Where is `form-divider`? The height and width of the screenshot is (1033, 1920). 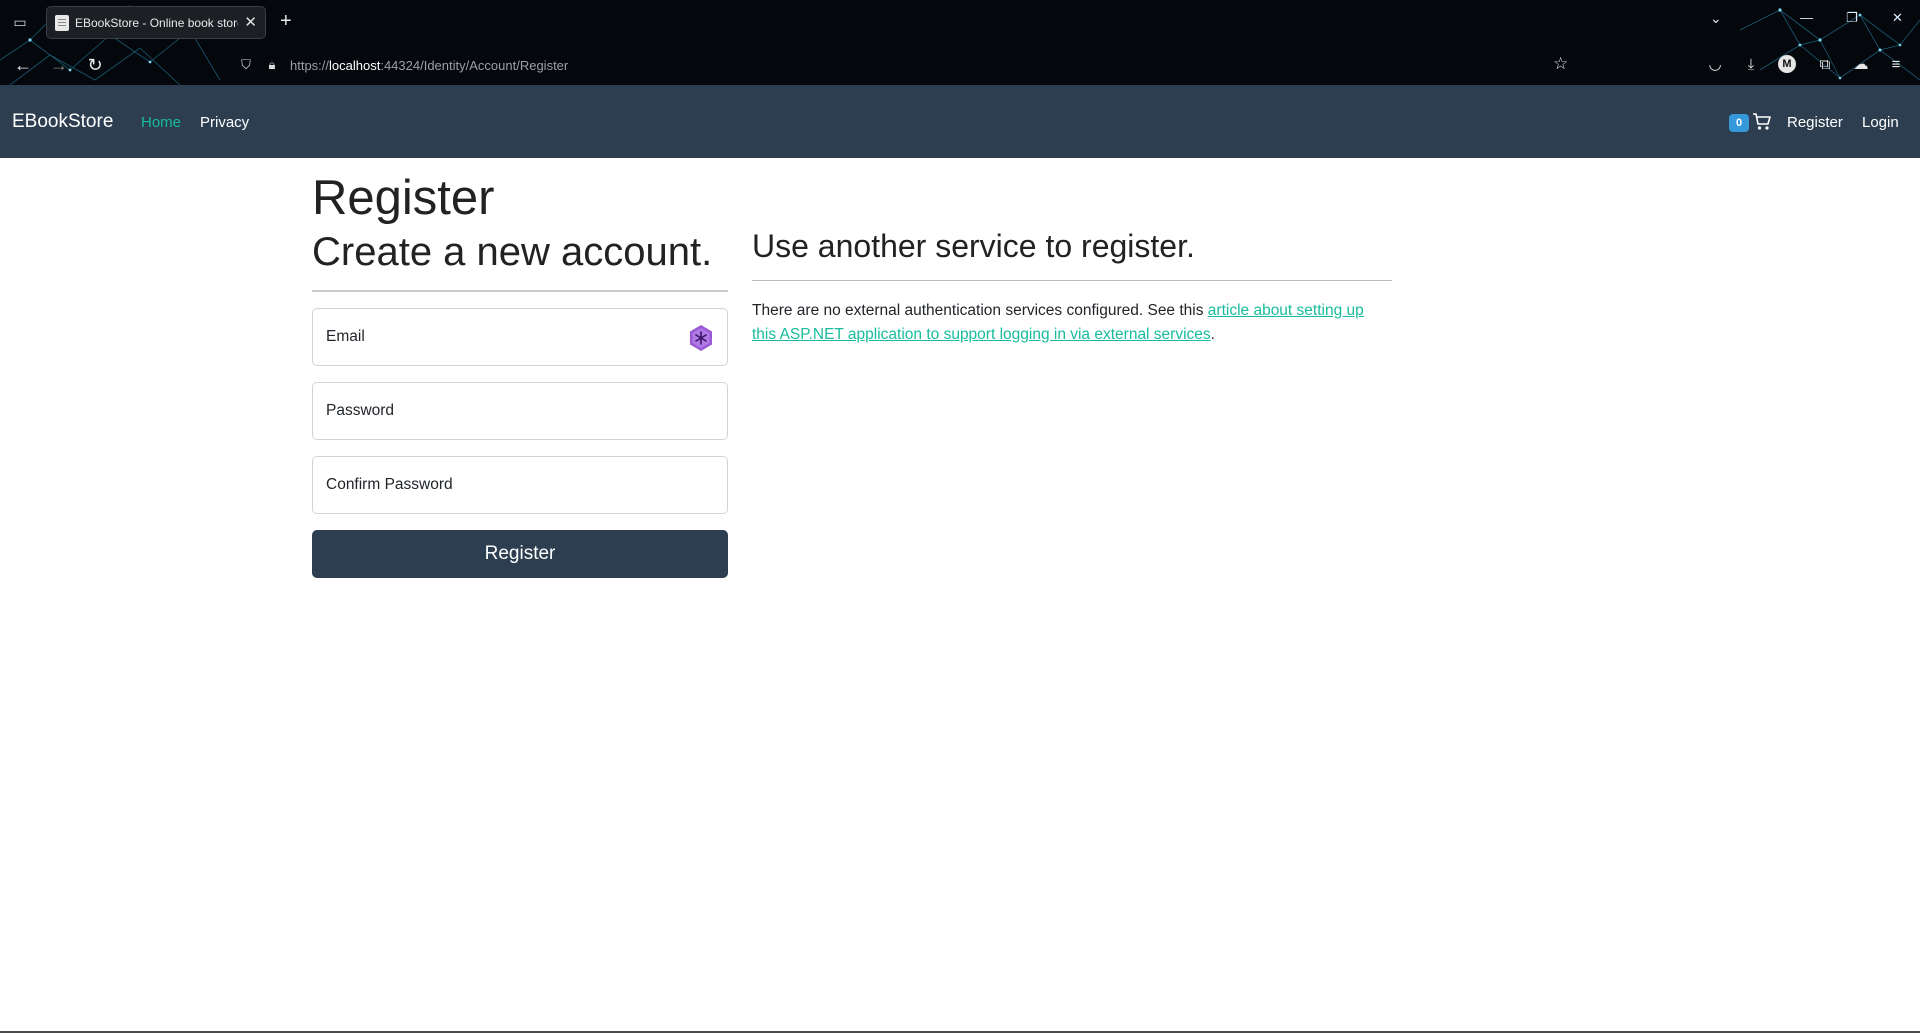
form-divider is located at coordinates (520, 291).